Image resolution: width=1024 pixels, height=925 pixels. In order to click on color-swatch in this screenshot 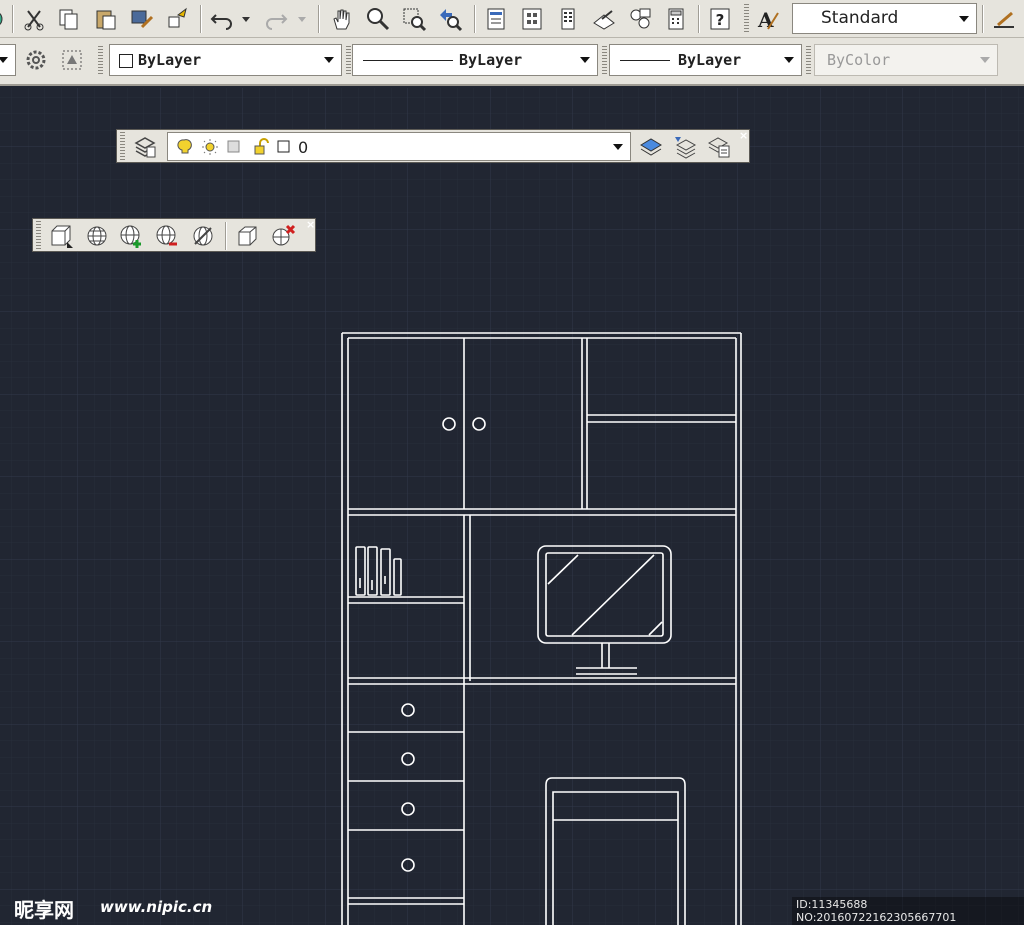, I will do `click(126, 61)`.